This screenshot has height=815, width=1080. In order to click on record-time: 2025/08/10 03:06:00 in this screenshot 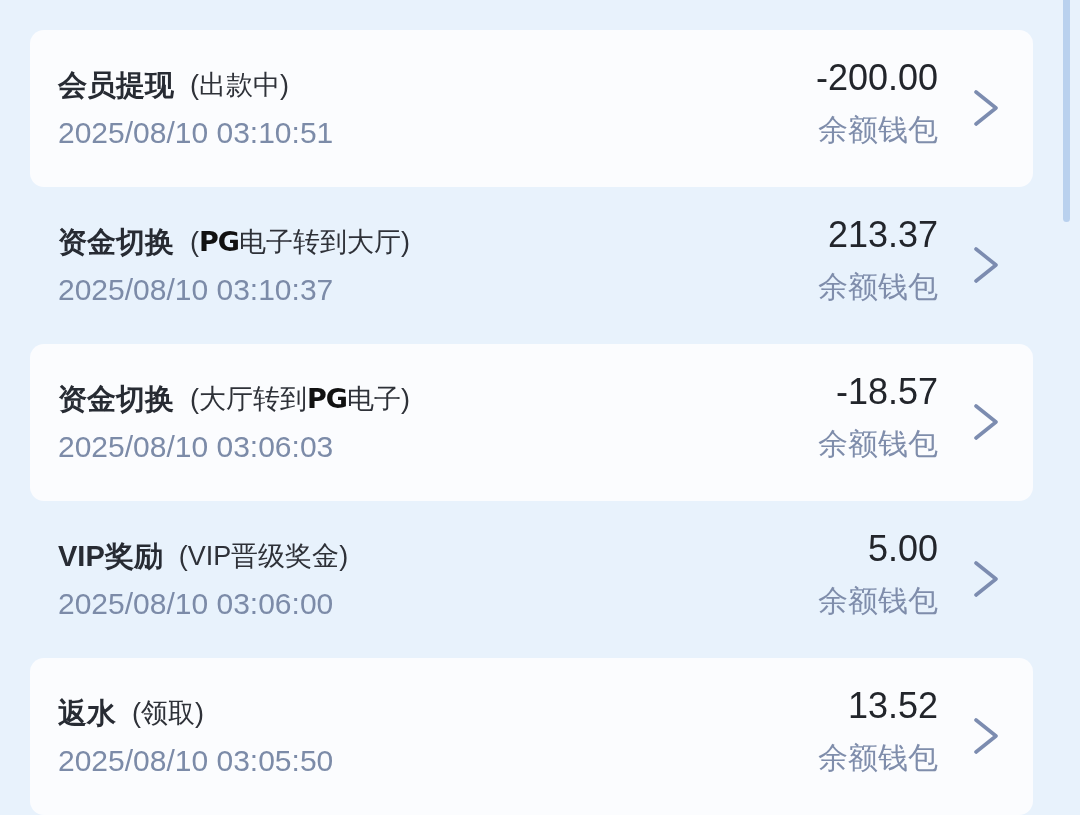, I will do `click(196, 604)`.